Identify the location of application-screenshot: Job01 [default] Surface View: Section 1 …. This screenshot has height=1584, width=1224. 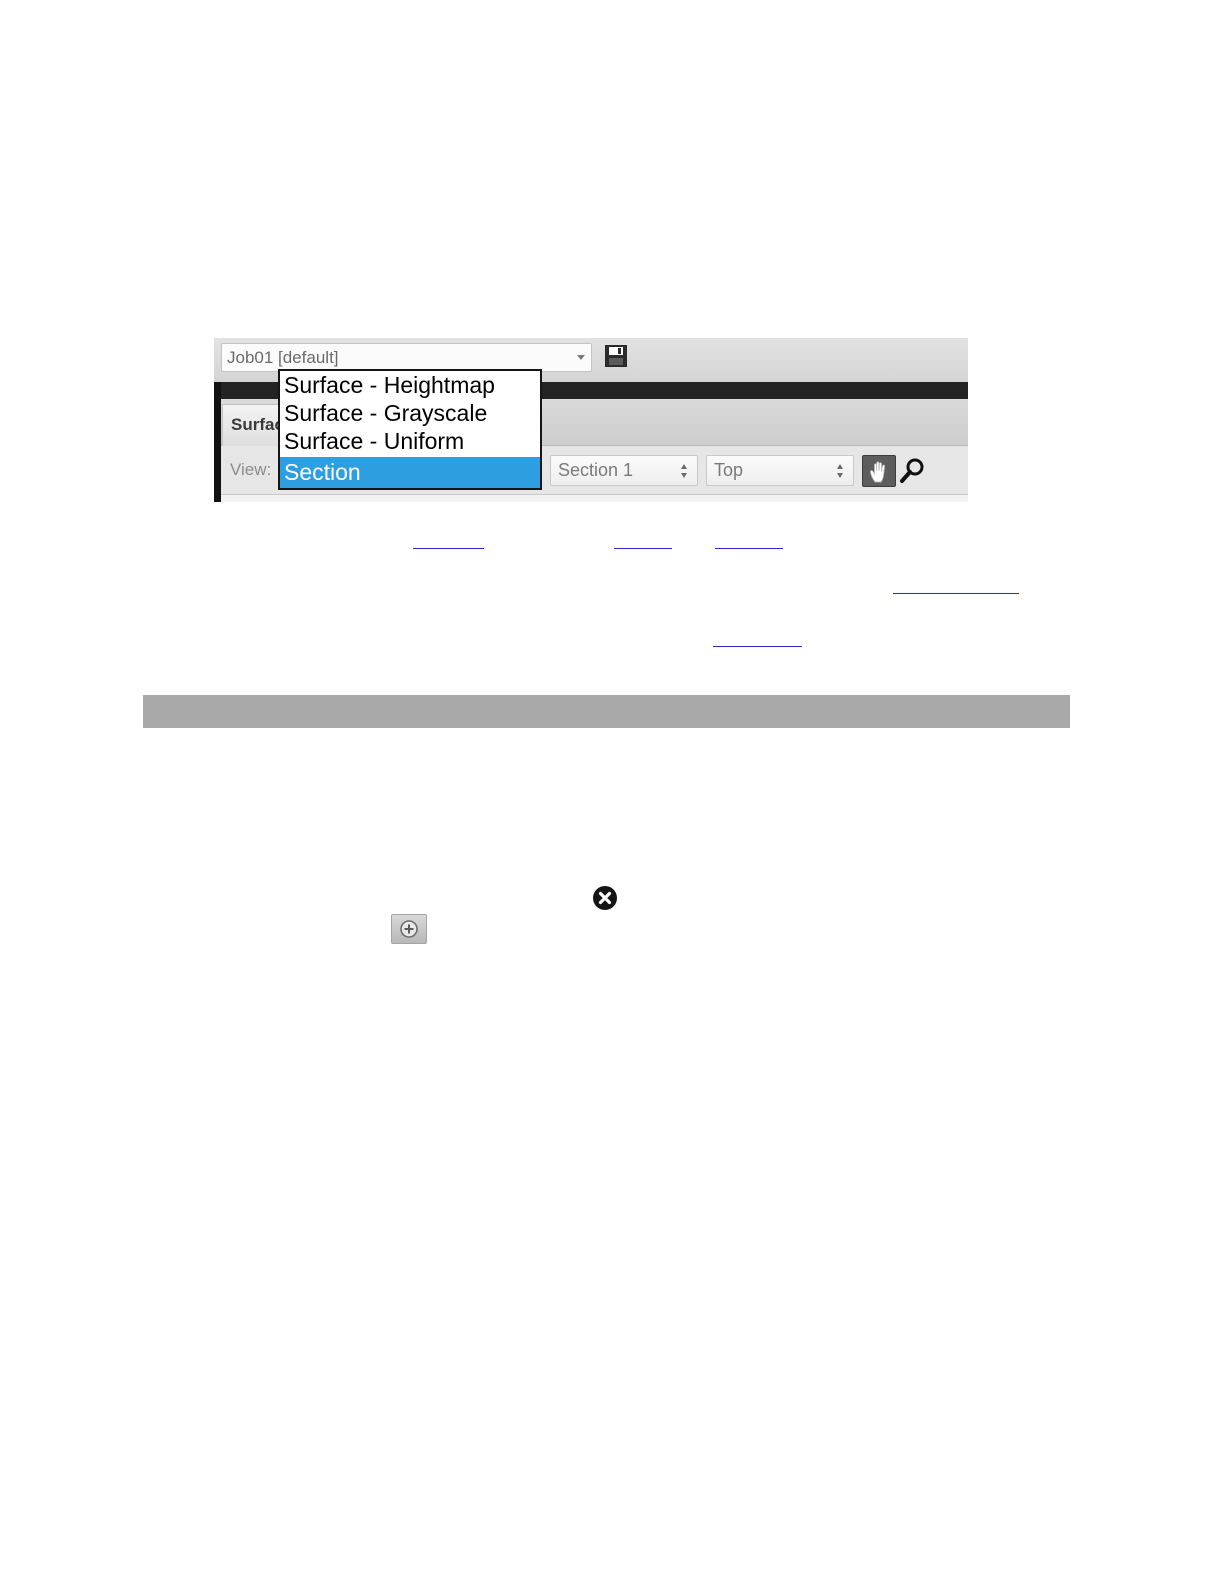
(591, 420).